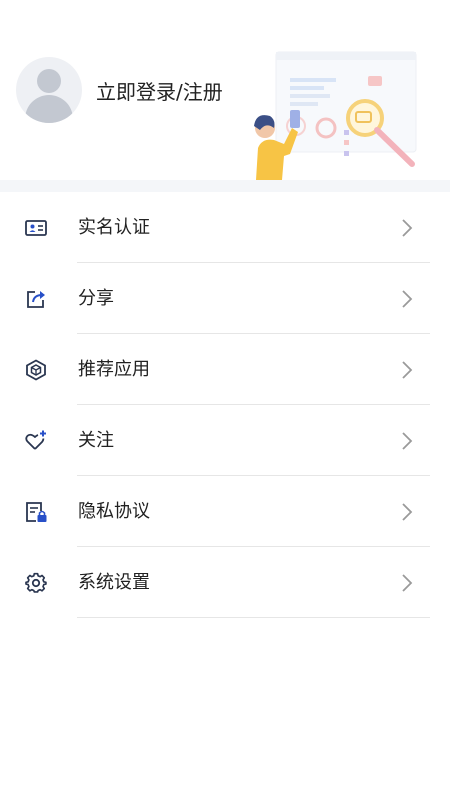  I want to click on avatar-head-shape, so click(49, 81).